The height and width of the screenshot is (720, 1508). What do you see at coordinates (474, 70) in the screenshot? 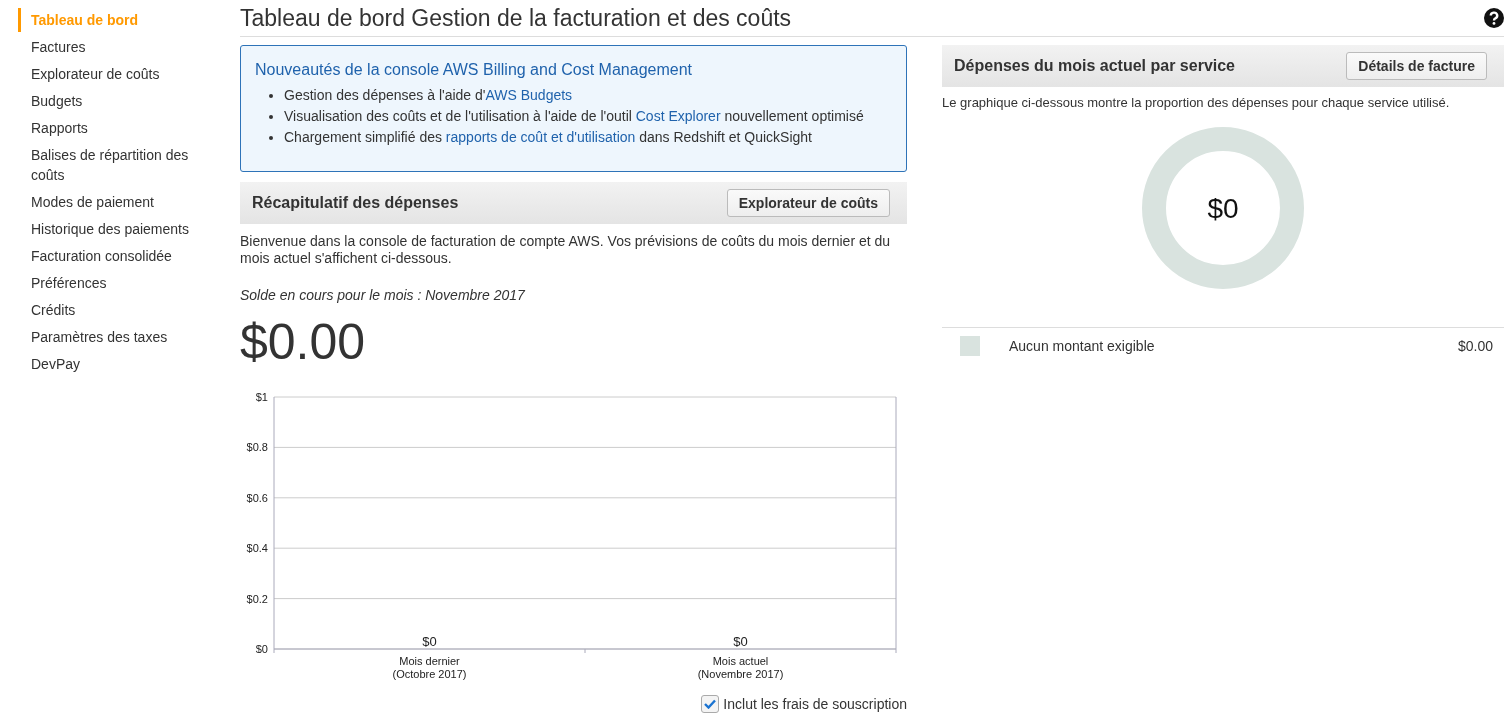
I see `news-title: Nouveautés de la console AWS Billing and Cost Management` at bounding box center [474, 70].